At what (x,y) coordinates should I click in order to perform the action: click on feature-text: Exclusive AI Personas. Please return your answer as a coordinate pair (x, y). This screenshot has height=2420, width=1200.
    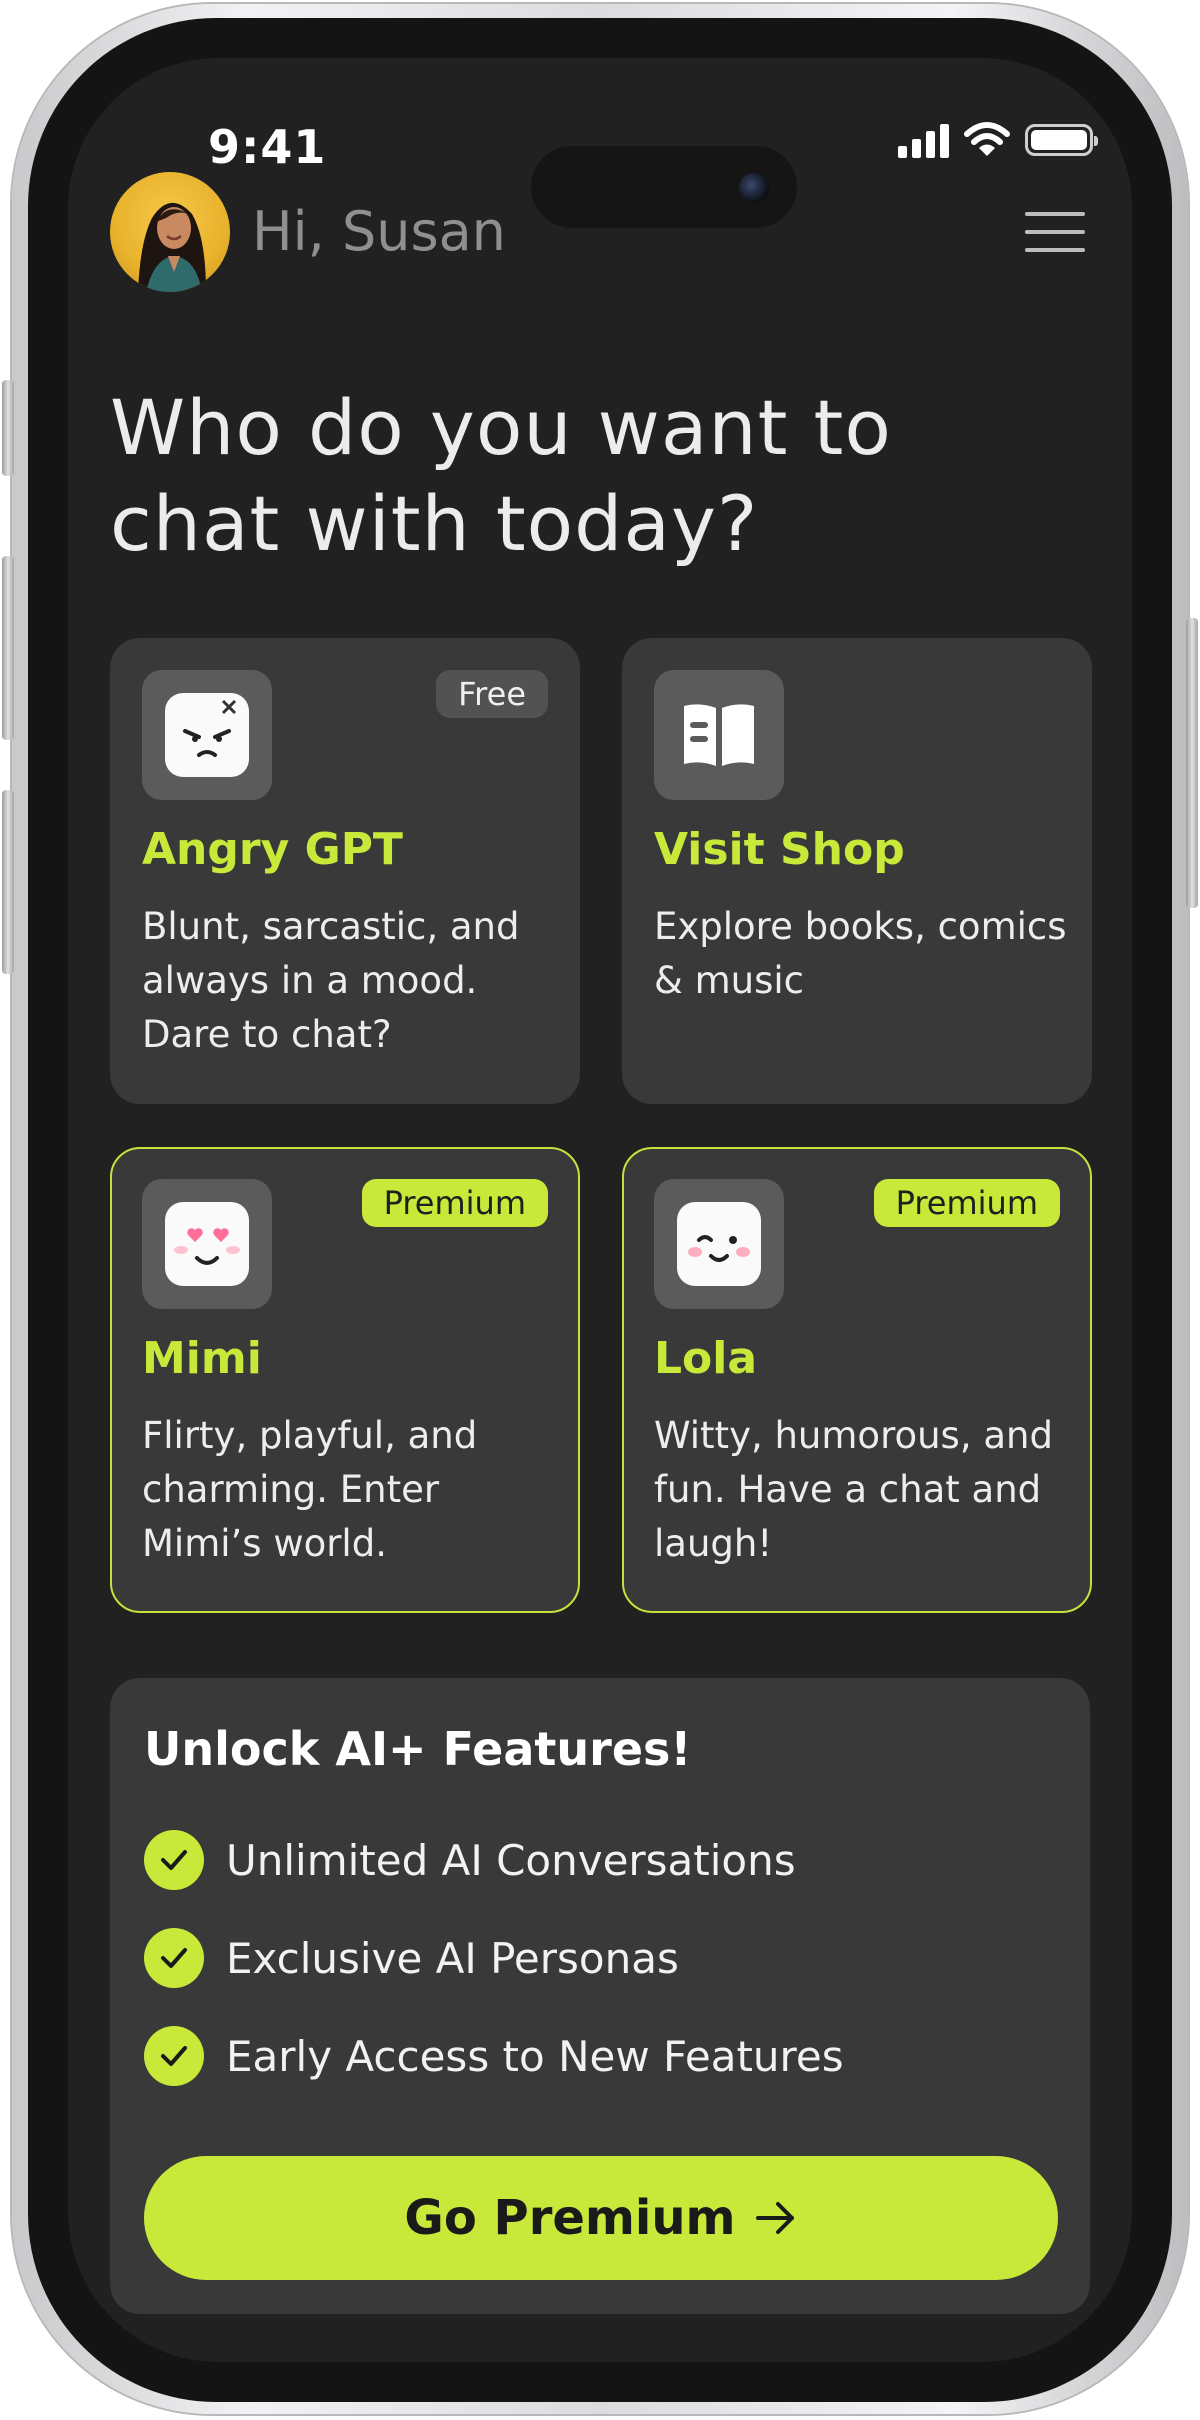
    Looking at the image, I should click on (452, 1958).